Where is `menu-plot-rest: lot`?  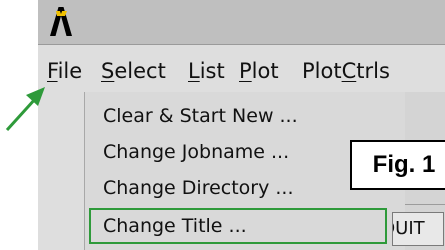
menu-plot-rest: lot is located at coordinates (265, 71).